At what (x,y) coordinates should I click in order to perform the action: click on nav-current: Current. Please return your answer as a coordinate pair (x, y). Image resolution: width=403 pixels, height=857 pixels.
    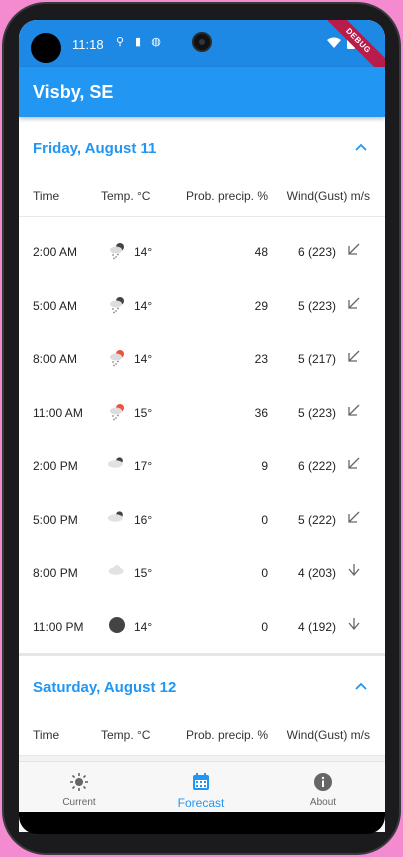
    Looking at the image, I should click on (79, 790).